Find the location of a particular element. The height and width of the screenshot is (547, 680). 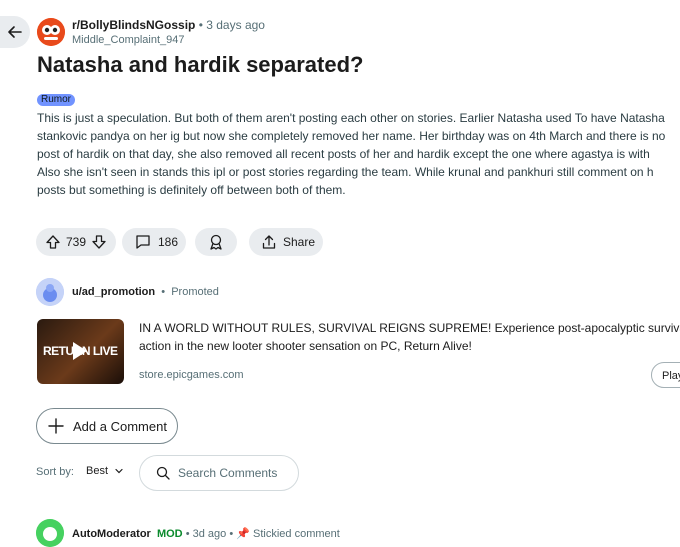

ad-cta-button: Play is located at coordinates (665, 375).